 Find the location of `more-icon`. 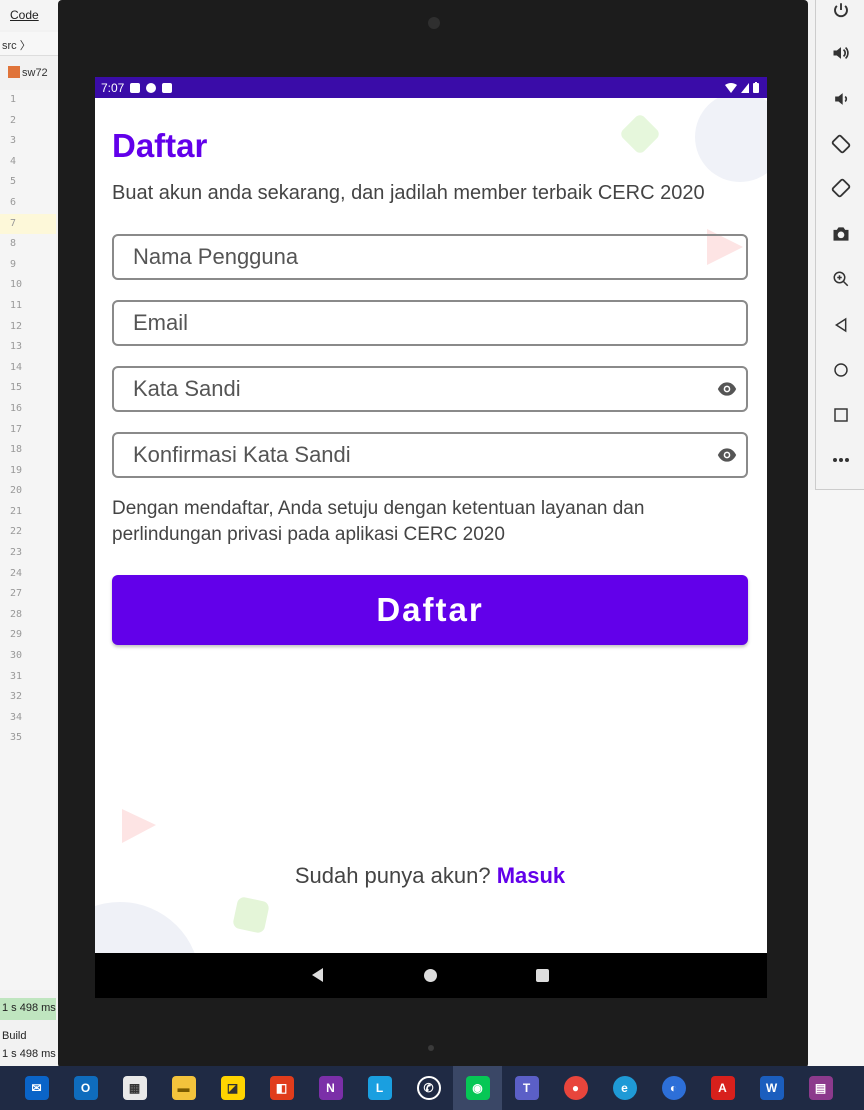

more-icon is located at coordinates (840, 460).